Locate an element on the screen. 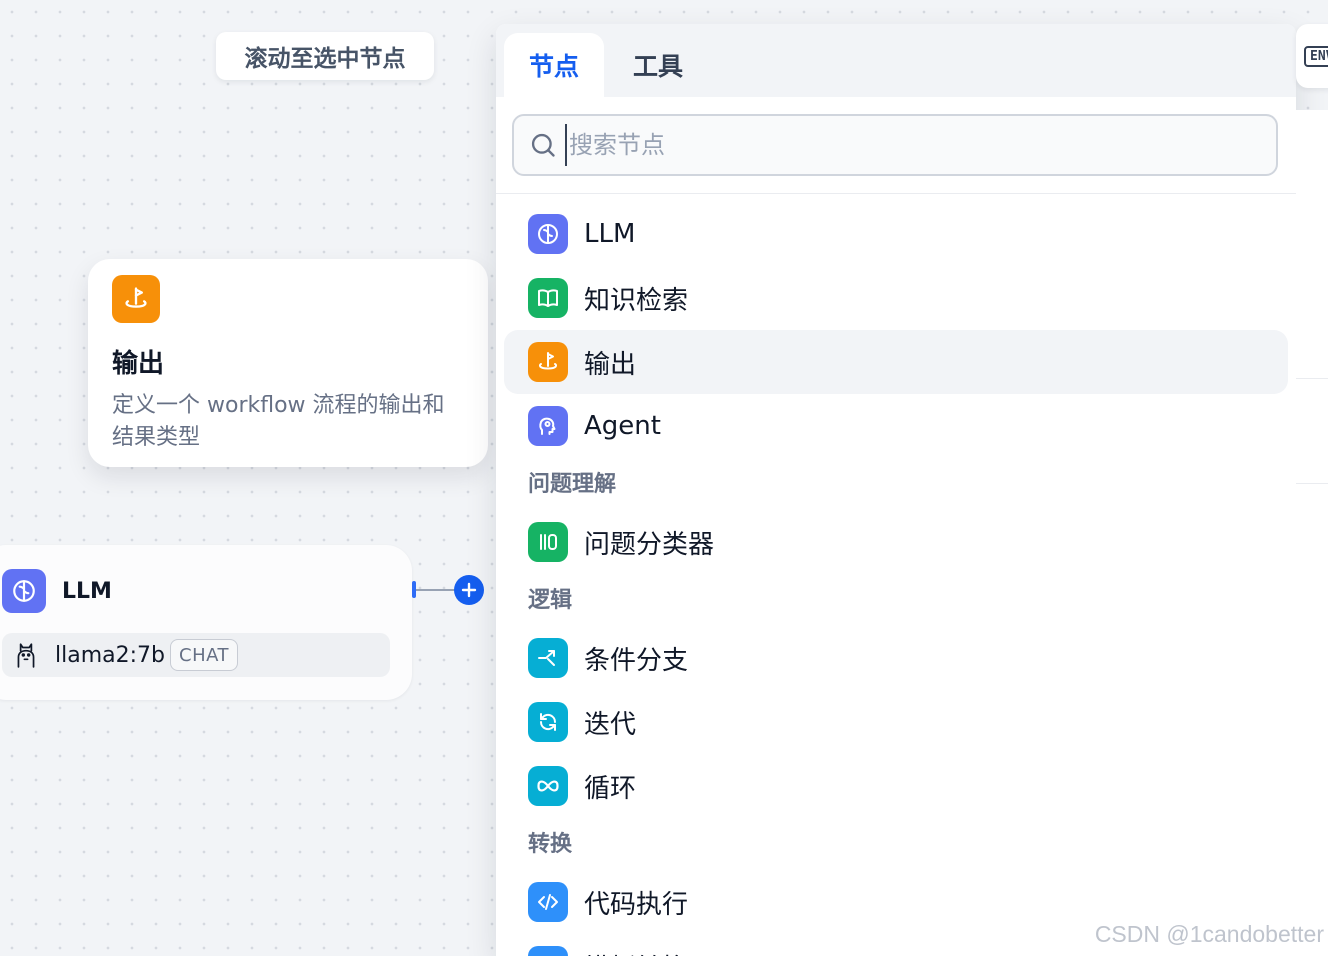 Image resolution: width=1328 pixels, height=956 pixels. panel-tabs: 节点 工具 is located at coordinates (896, 60).